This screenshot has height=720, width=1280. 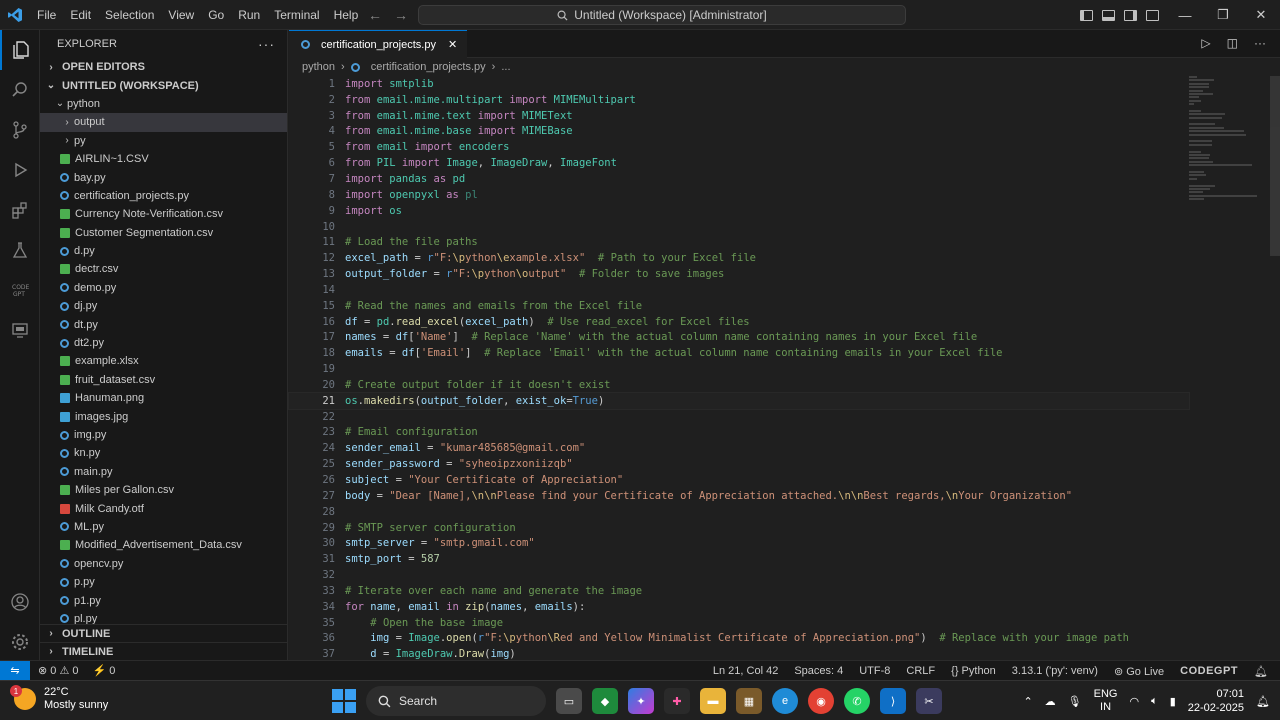 I want to click on chrome-icon: ◉, so click(x=821, y=701).